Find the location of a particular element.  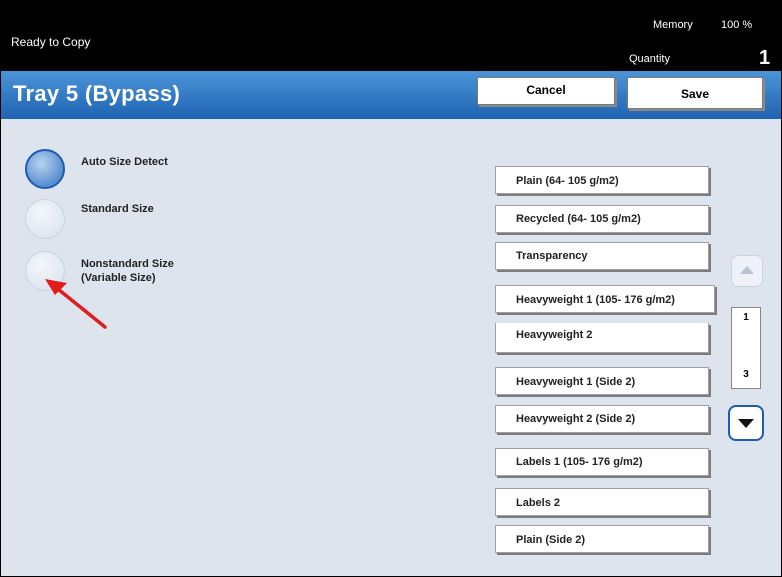

quantity-label: Quantity is located at coordinates (649, 59).